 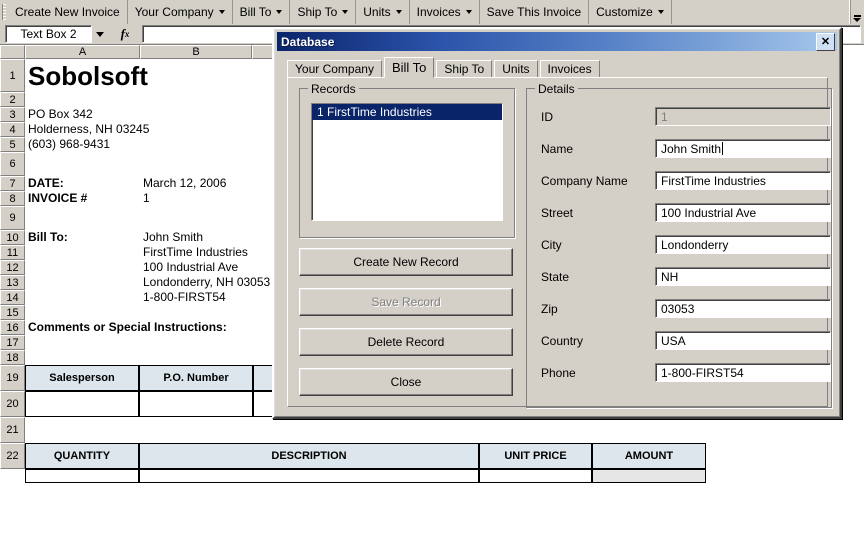 What do you see at coordinates (309, 456) in the screenshot?
I see `items-header-cell: DESCRIPTION` at bounding box center [309, 456].